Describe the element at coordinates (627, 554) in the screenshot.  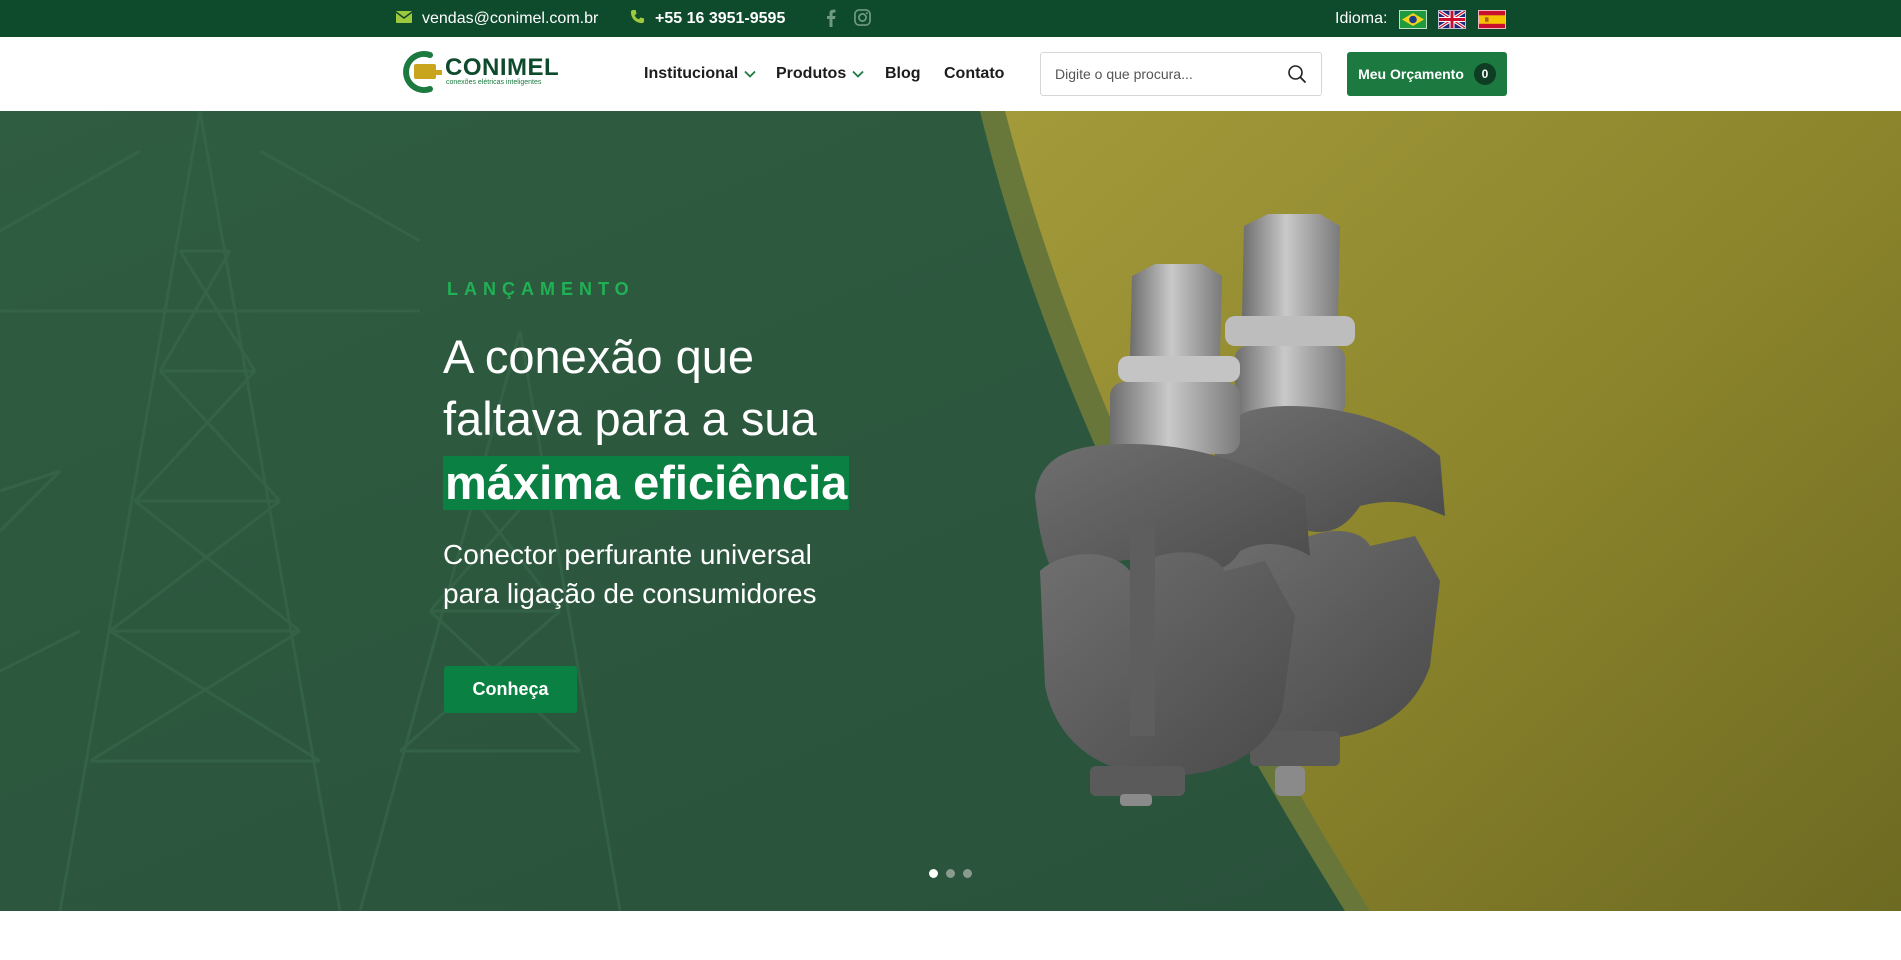
I see `hero-subtitle-line-1: Conector perfurante universal` at that location.